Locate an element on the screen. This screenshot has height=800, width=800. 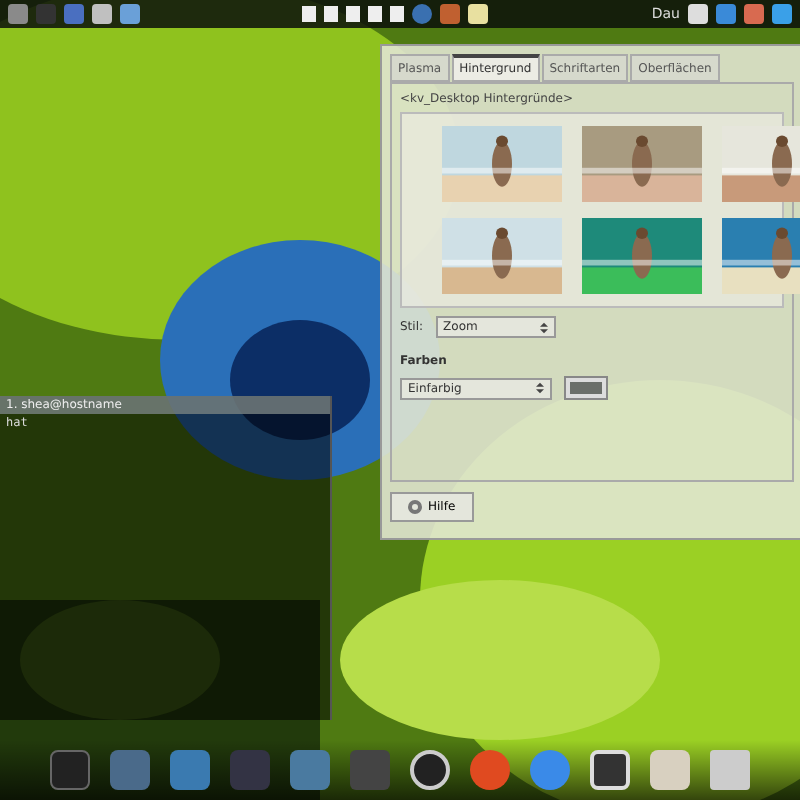
lifebuoy-icon is located at coordinates (415, 507).